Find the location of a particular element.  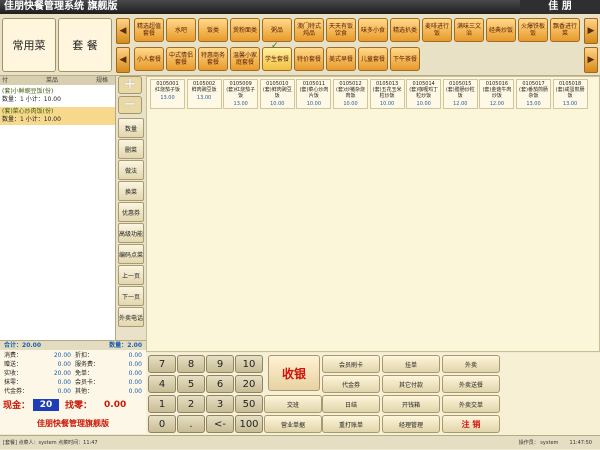

category-button: 味多小食 is located at coordinates (373, 30).